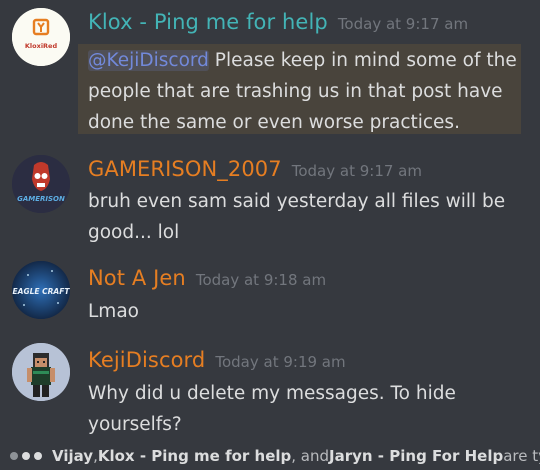 This screenshot has width=540, height=470. Describe the element at coordinates (521, 455) in the screenshot. I see `typing-suffix: are ty` at that location.